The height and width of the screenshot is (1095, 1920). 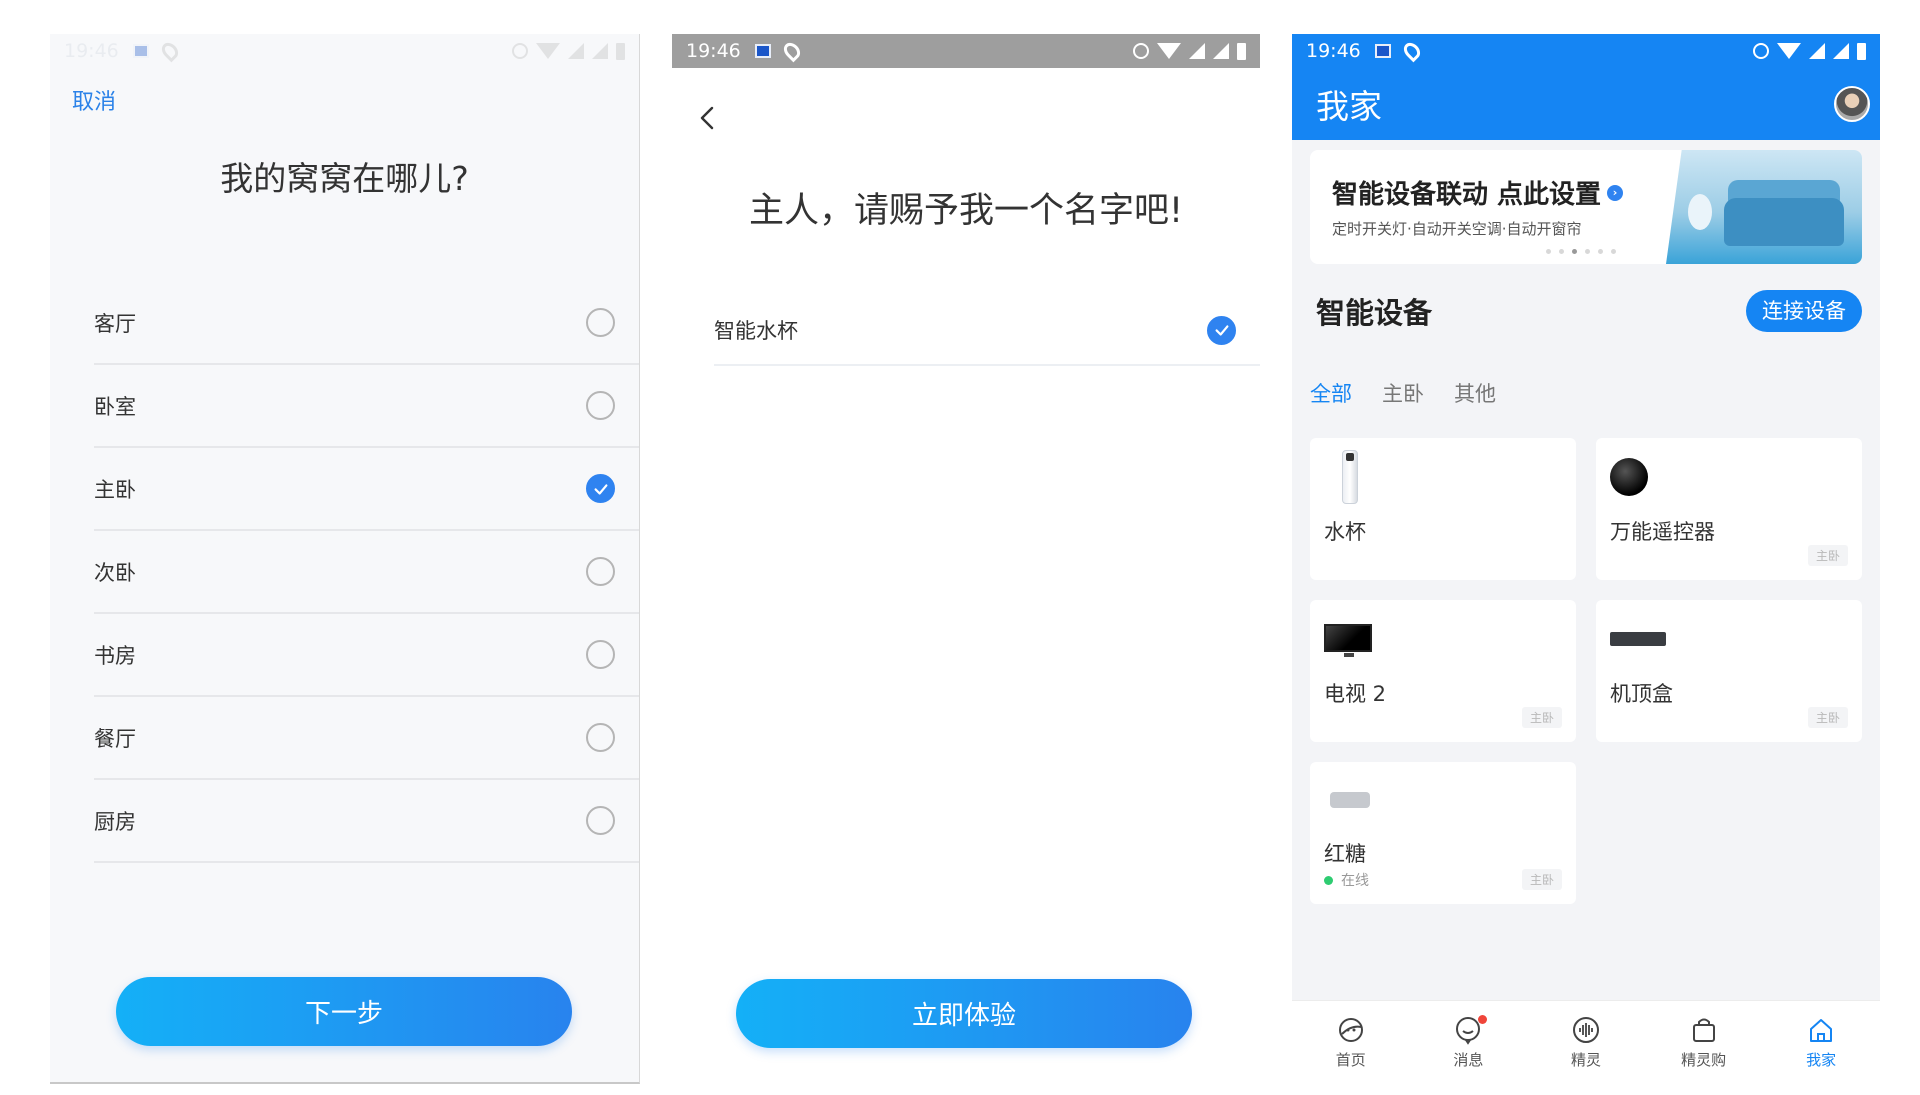 I want to click on tab-home: 首页, so click(x=1351, y=1042).